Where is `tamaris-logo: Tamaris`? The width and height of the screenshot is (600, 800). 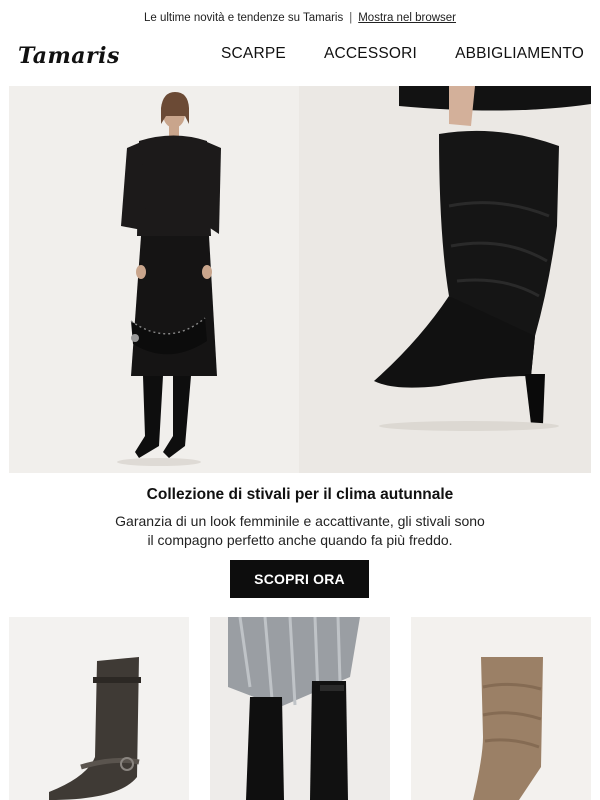 tamaris-logo: Tamaris is located at coordinates (86, 55).